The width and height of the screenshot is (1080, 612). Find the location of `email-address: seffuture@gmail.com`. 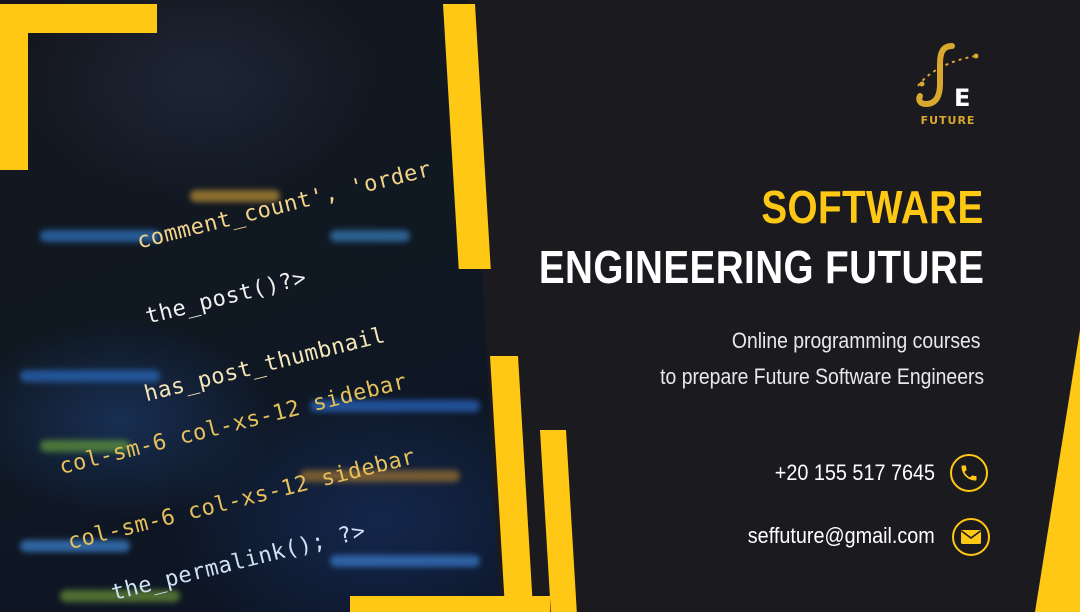

email-address: seffuture@gmail.com is located at coordinates (841, 536).